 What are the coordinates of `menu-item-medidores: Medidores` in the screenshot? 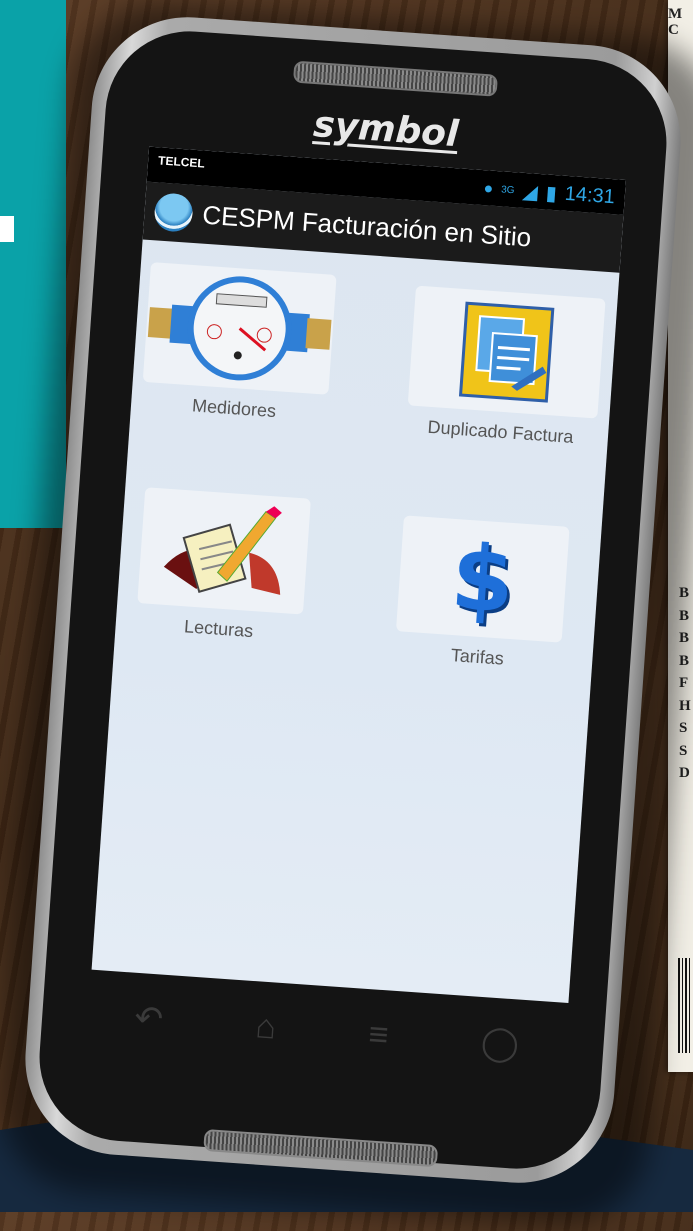 It's located at (239, 344).